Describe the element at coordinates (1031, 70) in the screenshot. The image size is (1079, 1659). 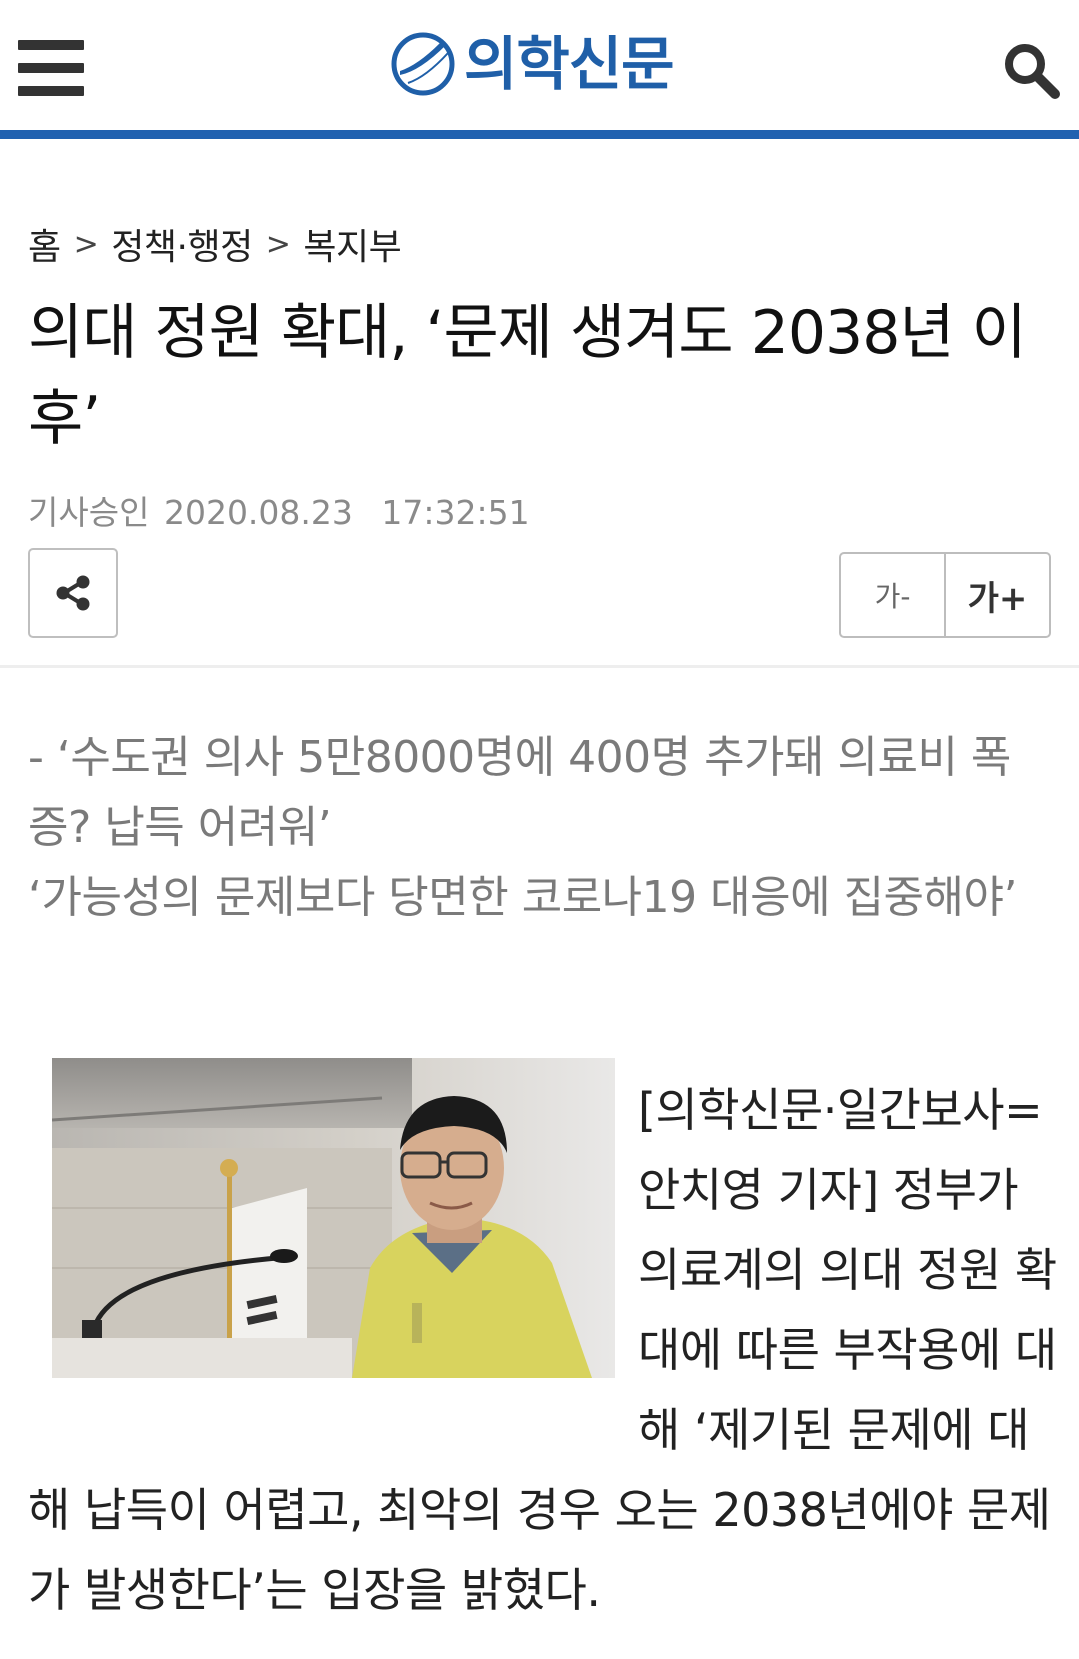
I see `search-icon` at that location.